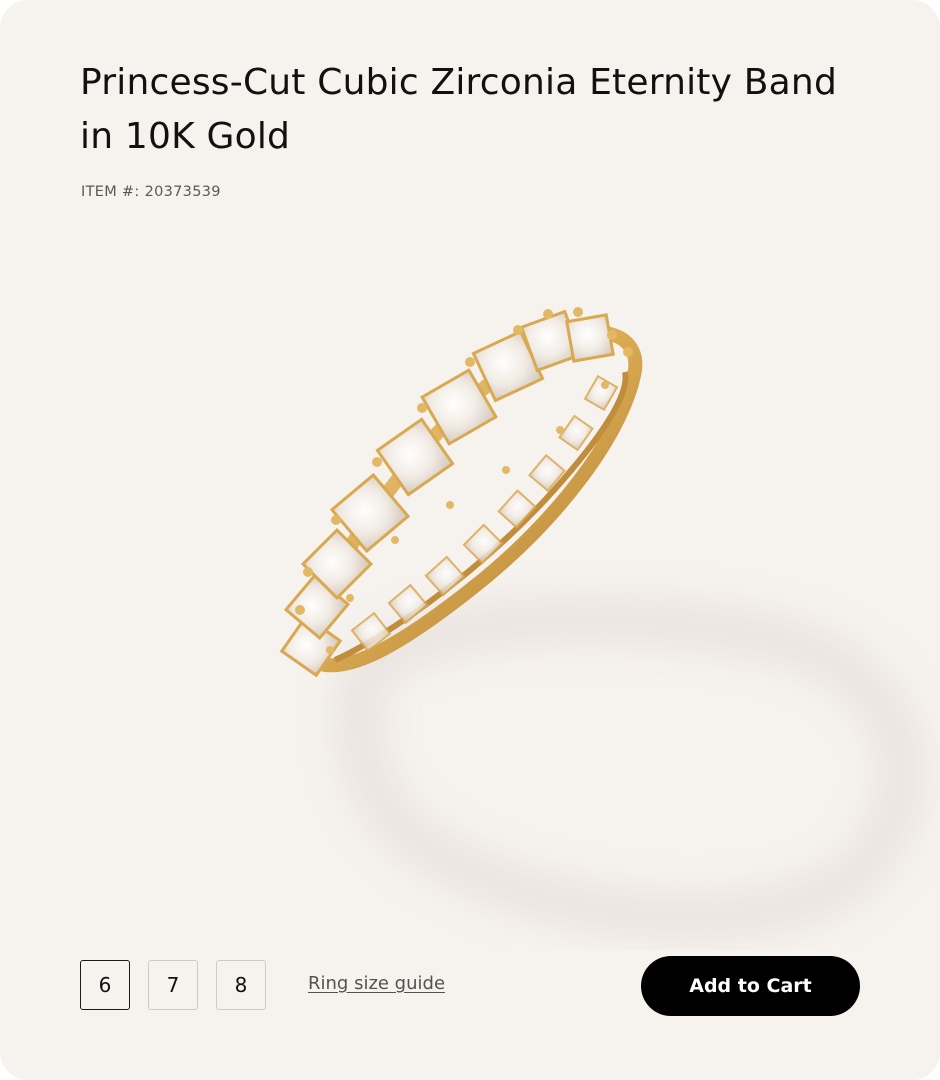 The image size is (940, 1080). I want to click on item-number-value: 20373539, so click(182, 192).